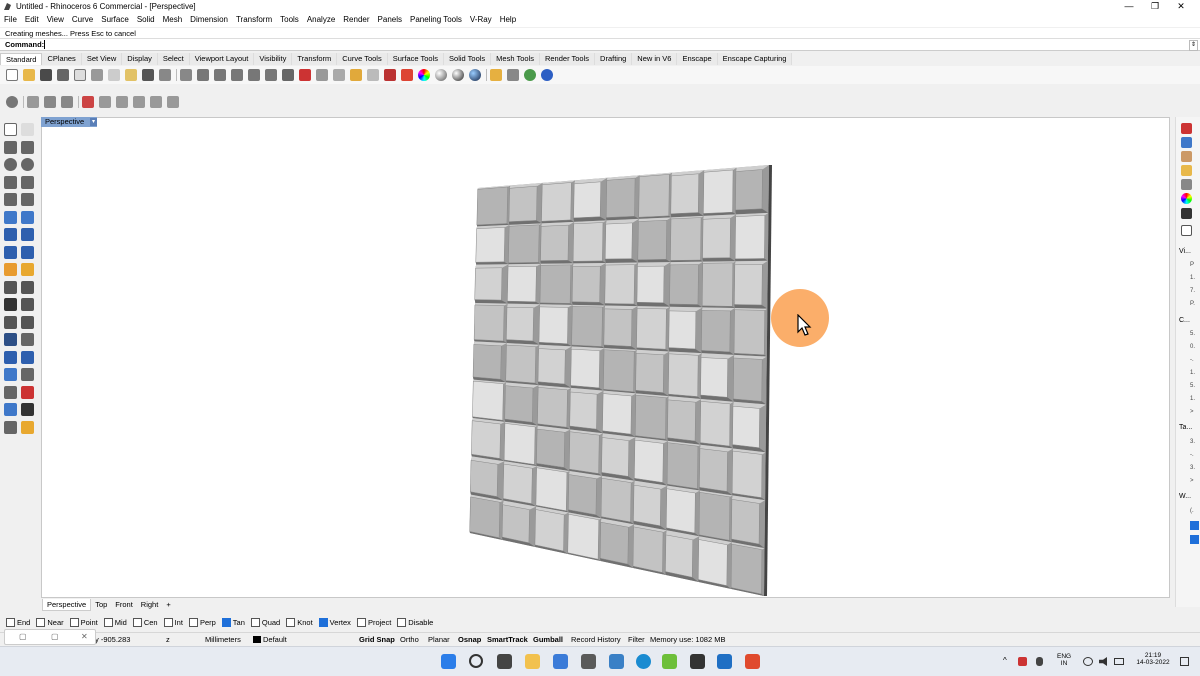 This screenshot has height=676, width=1200. Describe the element at coordinates (315, 59) in the screenshot. I see `tab-transform: Transform` at that location.